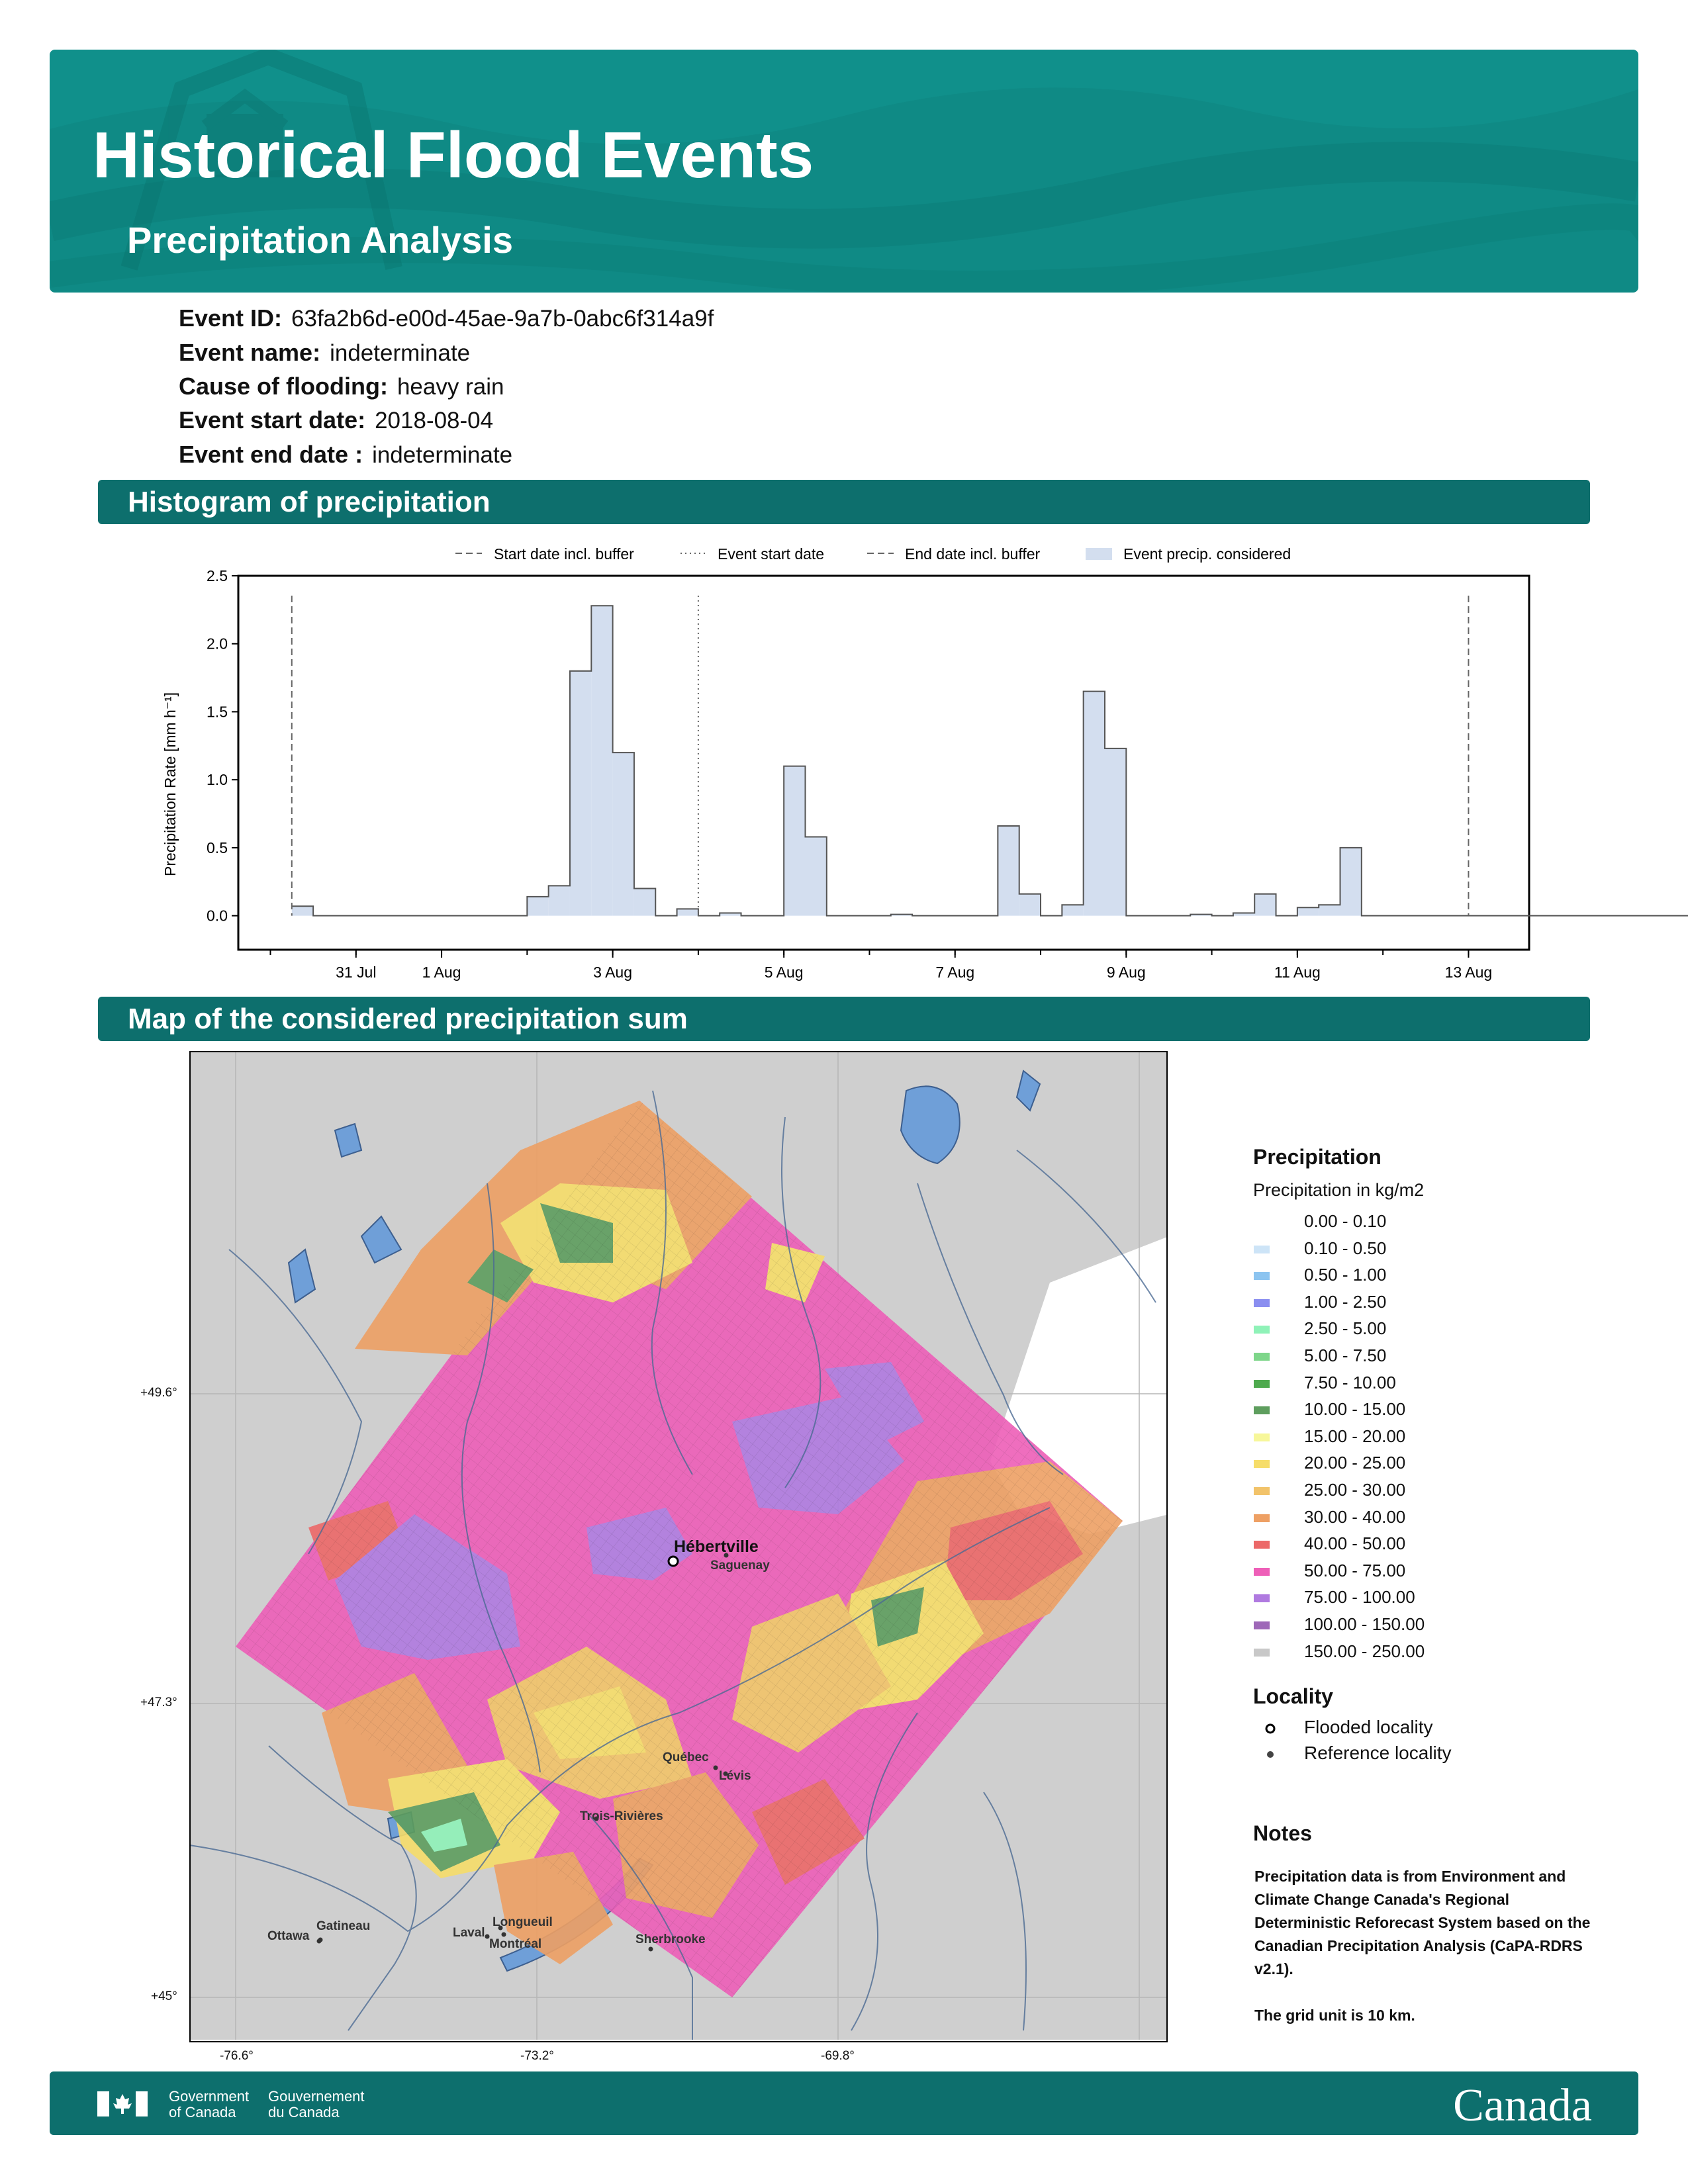  I want to click on y-axis: 0.0 0.5 1.0 1.5 2.0 2.5, so click(222, 746).